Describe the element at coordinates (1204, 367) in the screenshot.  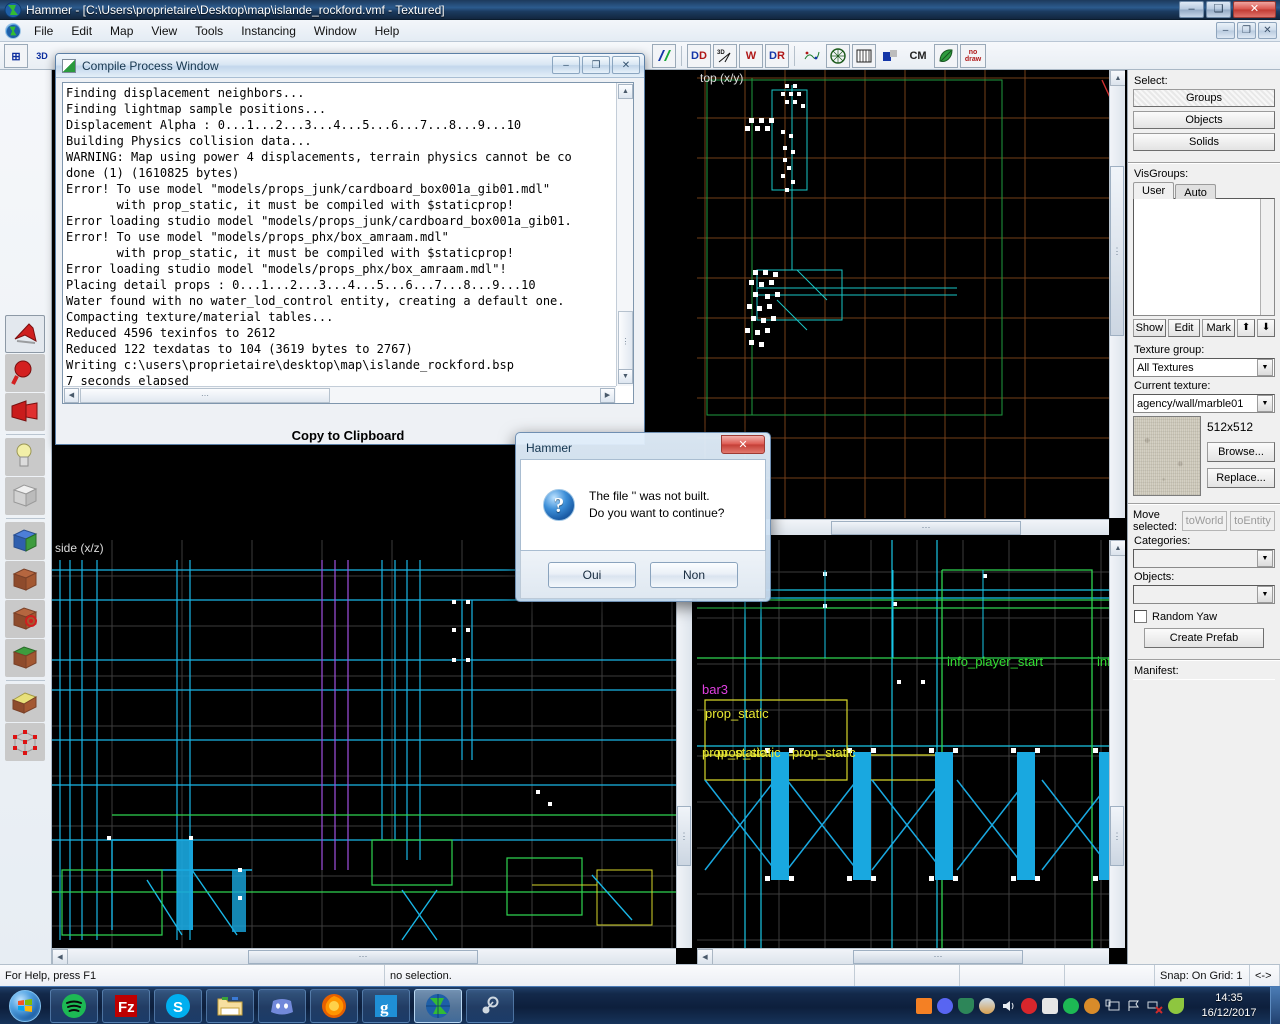
I see `texture-group-combo: All Textures ▼` at that location.